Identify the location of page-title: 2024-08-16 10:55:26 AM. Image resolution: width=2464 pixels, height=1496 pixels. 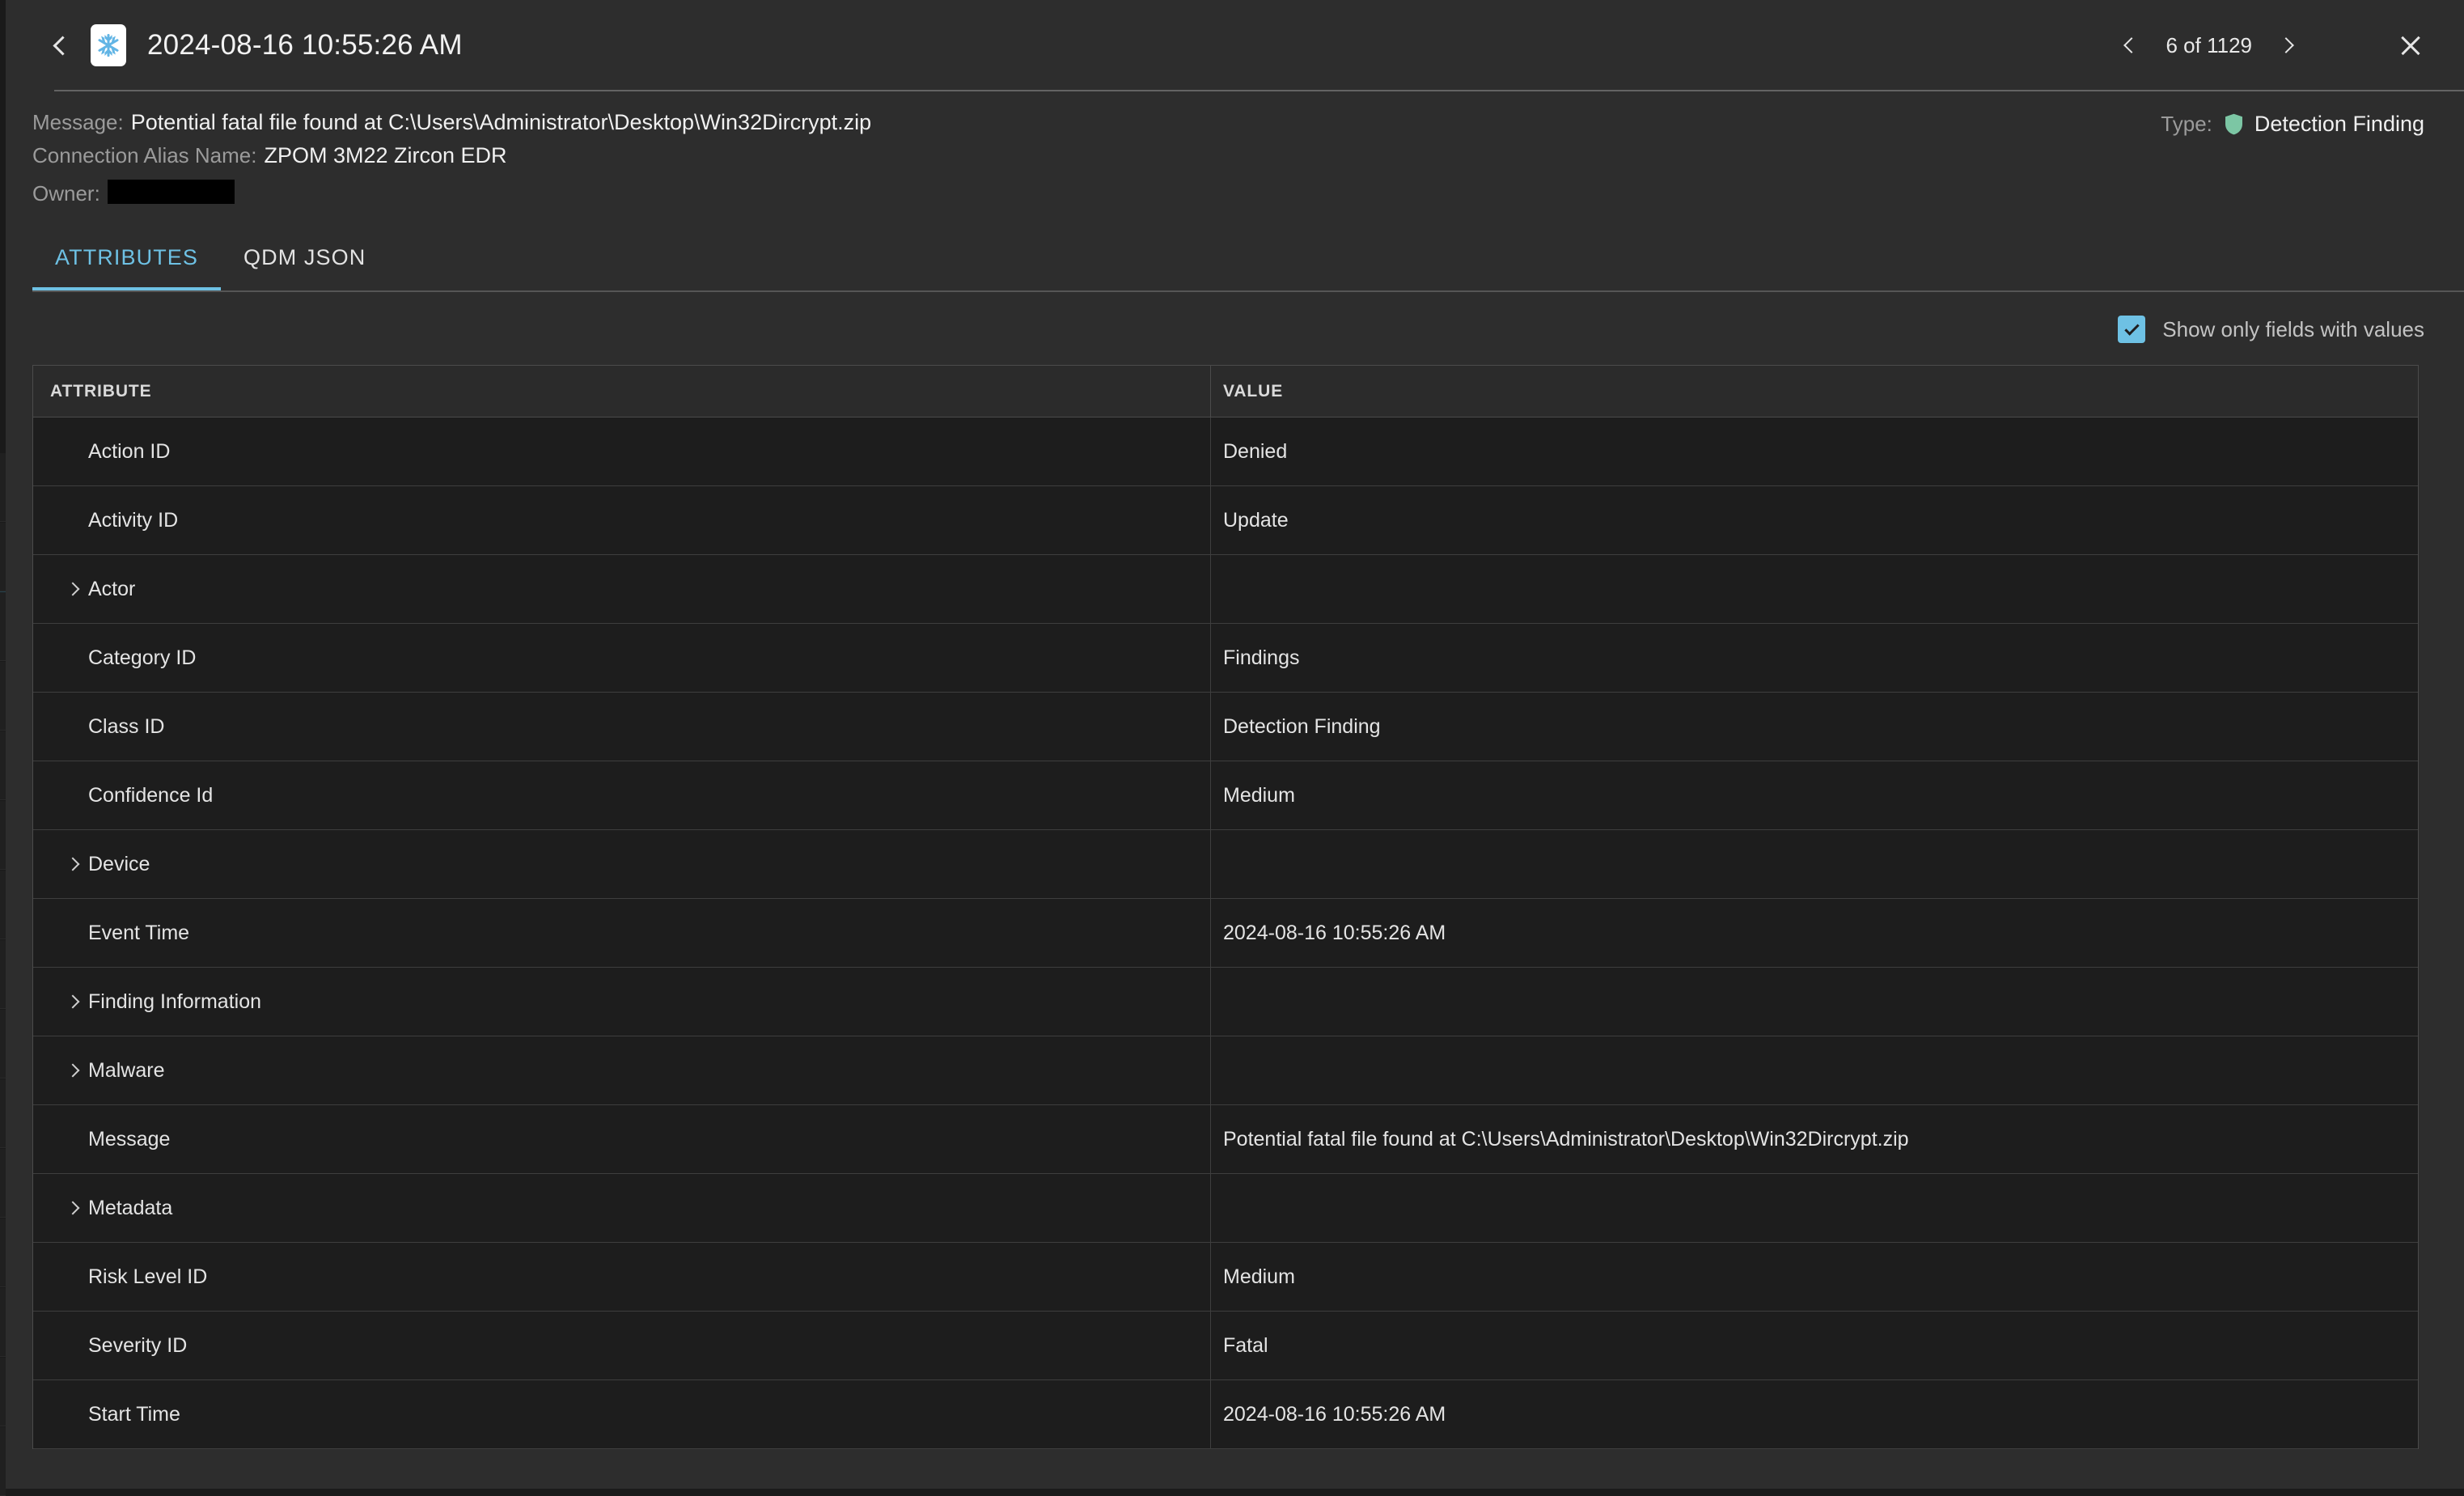
(305, 45).